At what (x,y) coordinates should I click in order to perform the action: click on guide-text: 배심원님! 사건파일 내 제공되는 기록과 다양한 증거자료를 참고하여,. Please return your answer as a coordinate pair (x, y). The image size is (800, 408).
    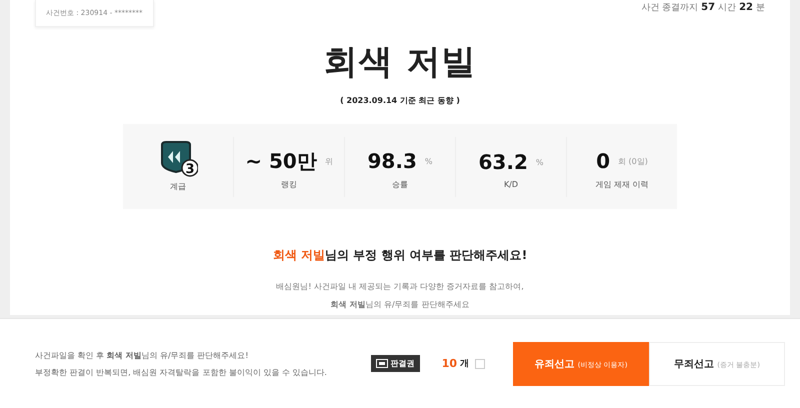
    Looking at the image, I should click on (400, 287).